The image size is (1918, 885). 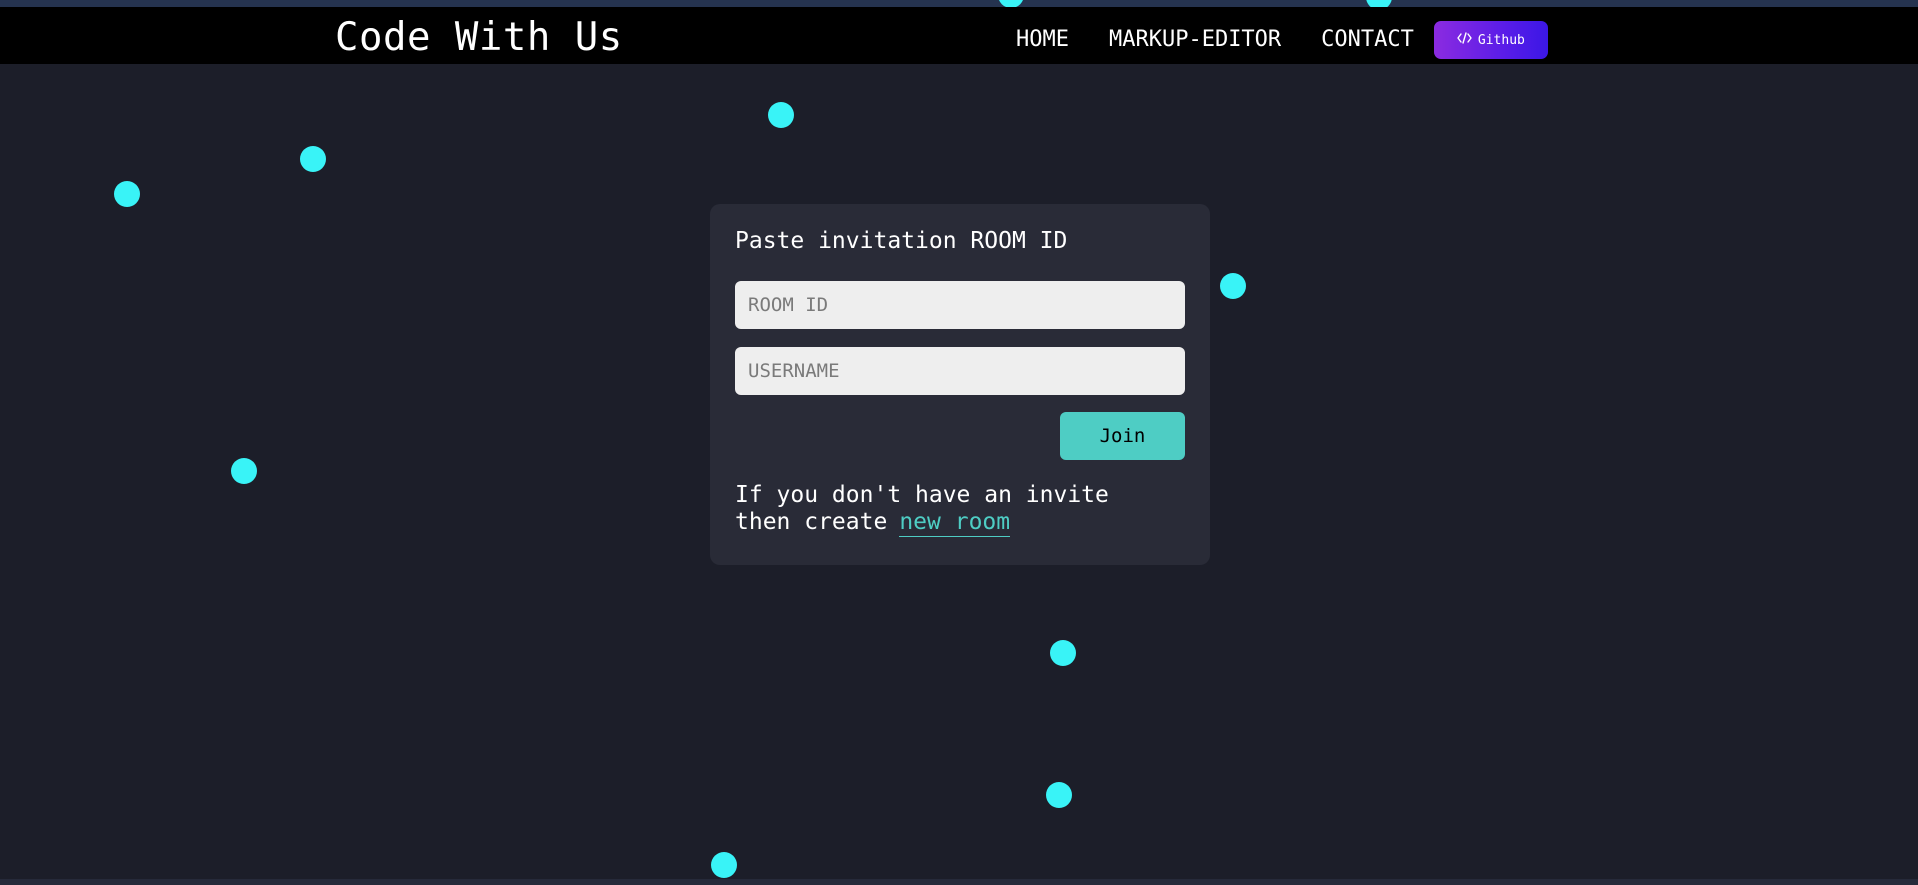 I want to click on nav-link-markup-editor: MARKUP-EDITOR, so click(x=1195, y=40).